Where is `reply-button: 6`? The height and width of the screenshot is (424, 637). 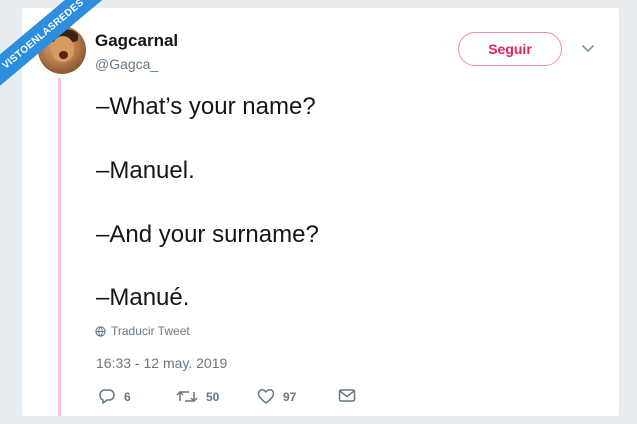
reply-button: 6 is located at coordinates (114, 396).